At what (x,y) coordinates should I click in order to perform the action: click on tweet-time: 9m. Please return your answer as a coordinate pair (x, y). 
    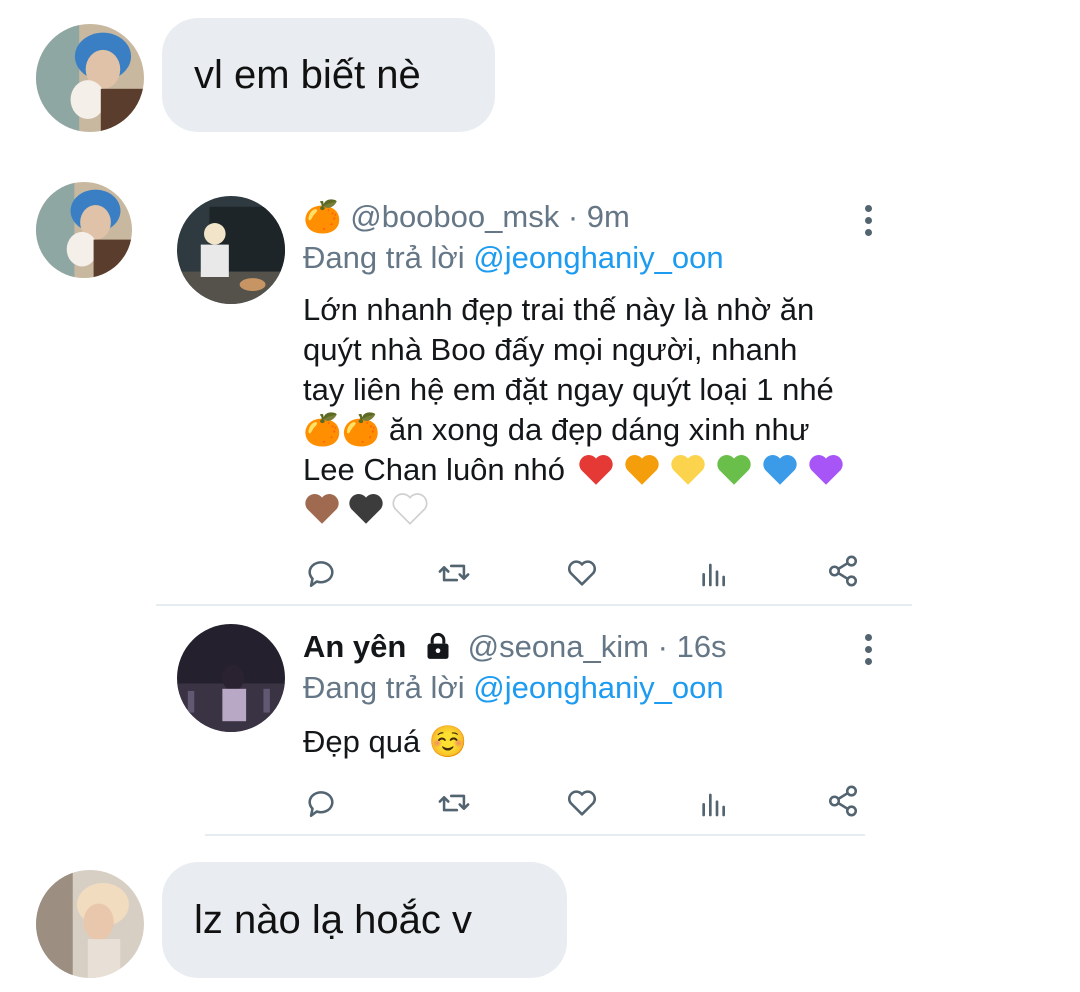
    Looking at the image, I should click on (608, 216).